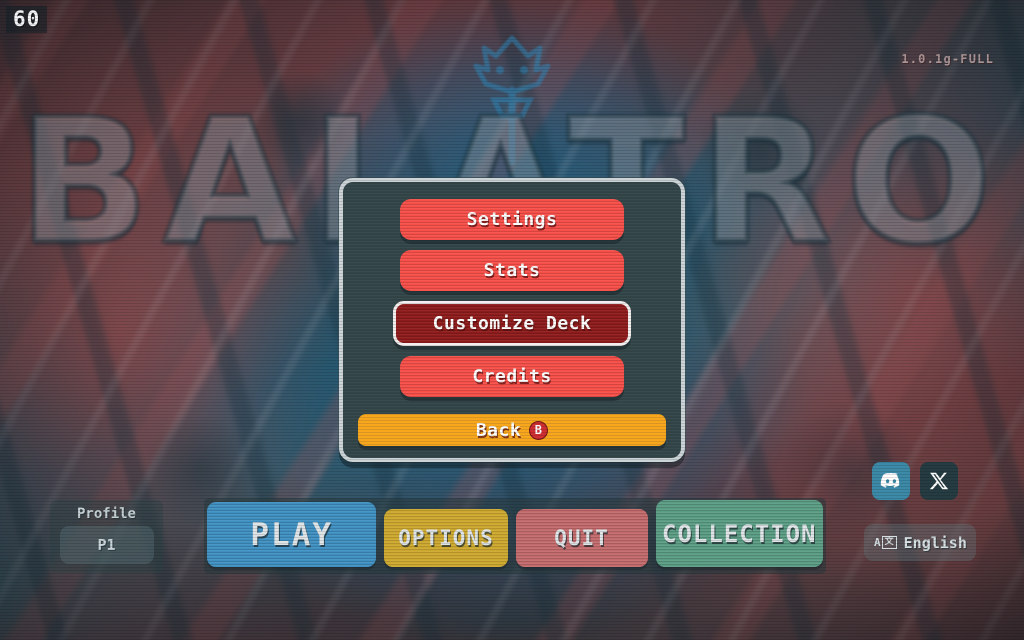 Image resolution: width=1024 pixels, height=640 pixels. What do you see at coordinates (512, 298) in the screenshot?
I see `options-menu-list: Settings Stats Customize Deck Credits` at bounding box center [512, 298].